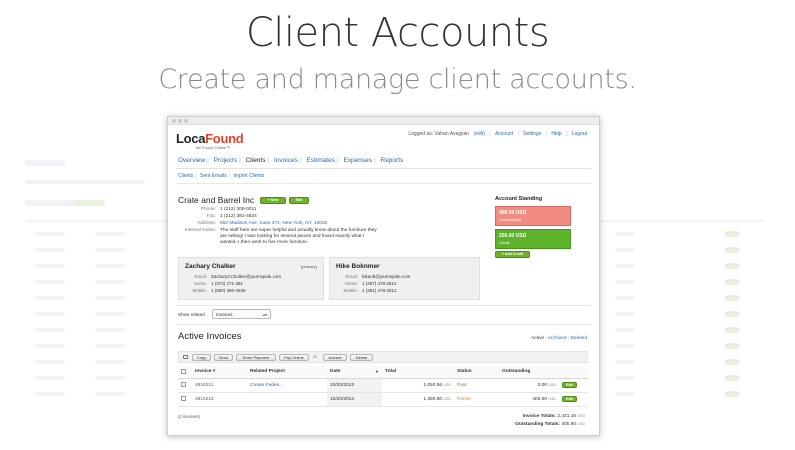  I want to click on window-minimize-dot, so click(180, 121).